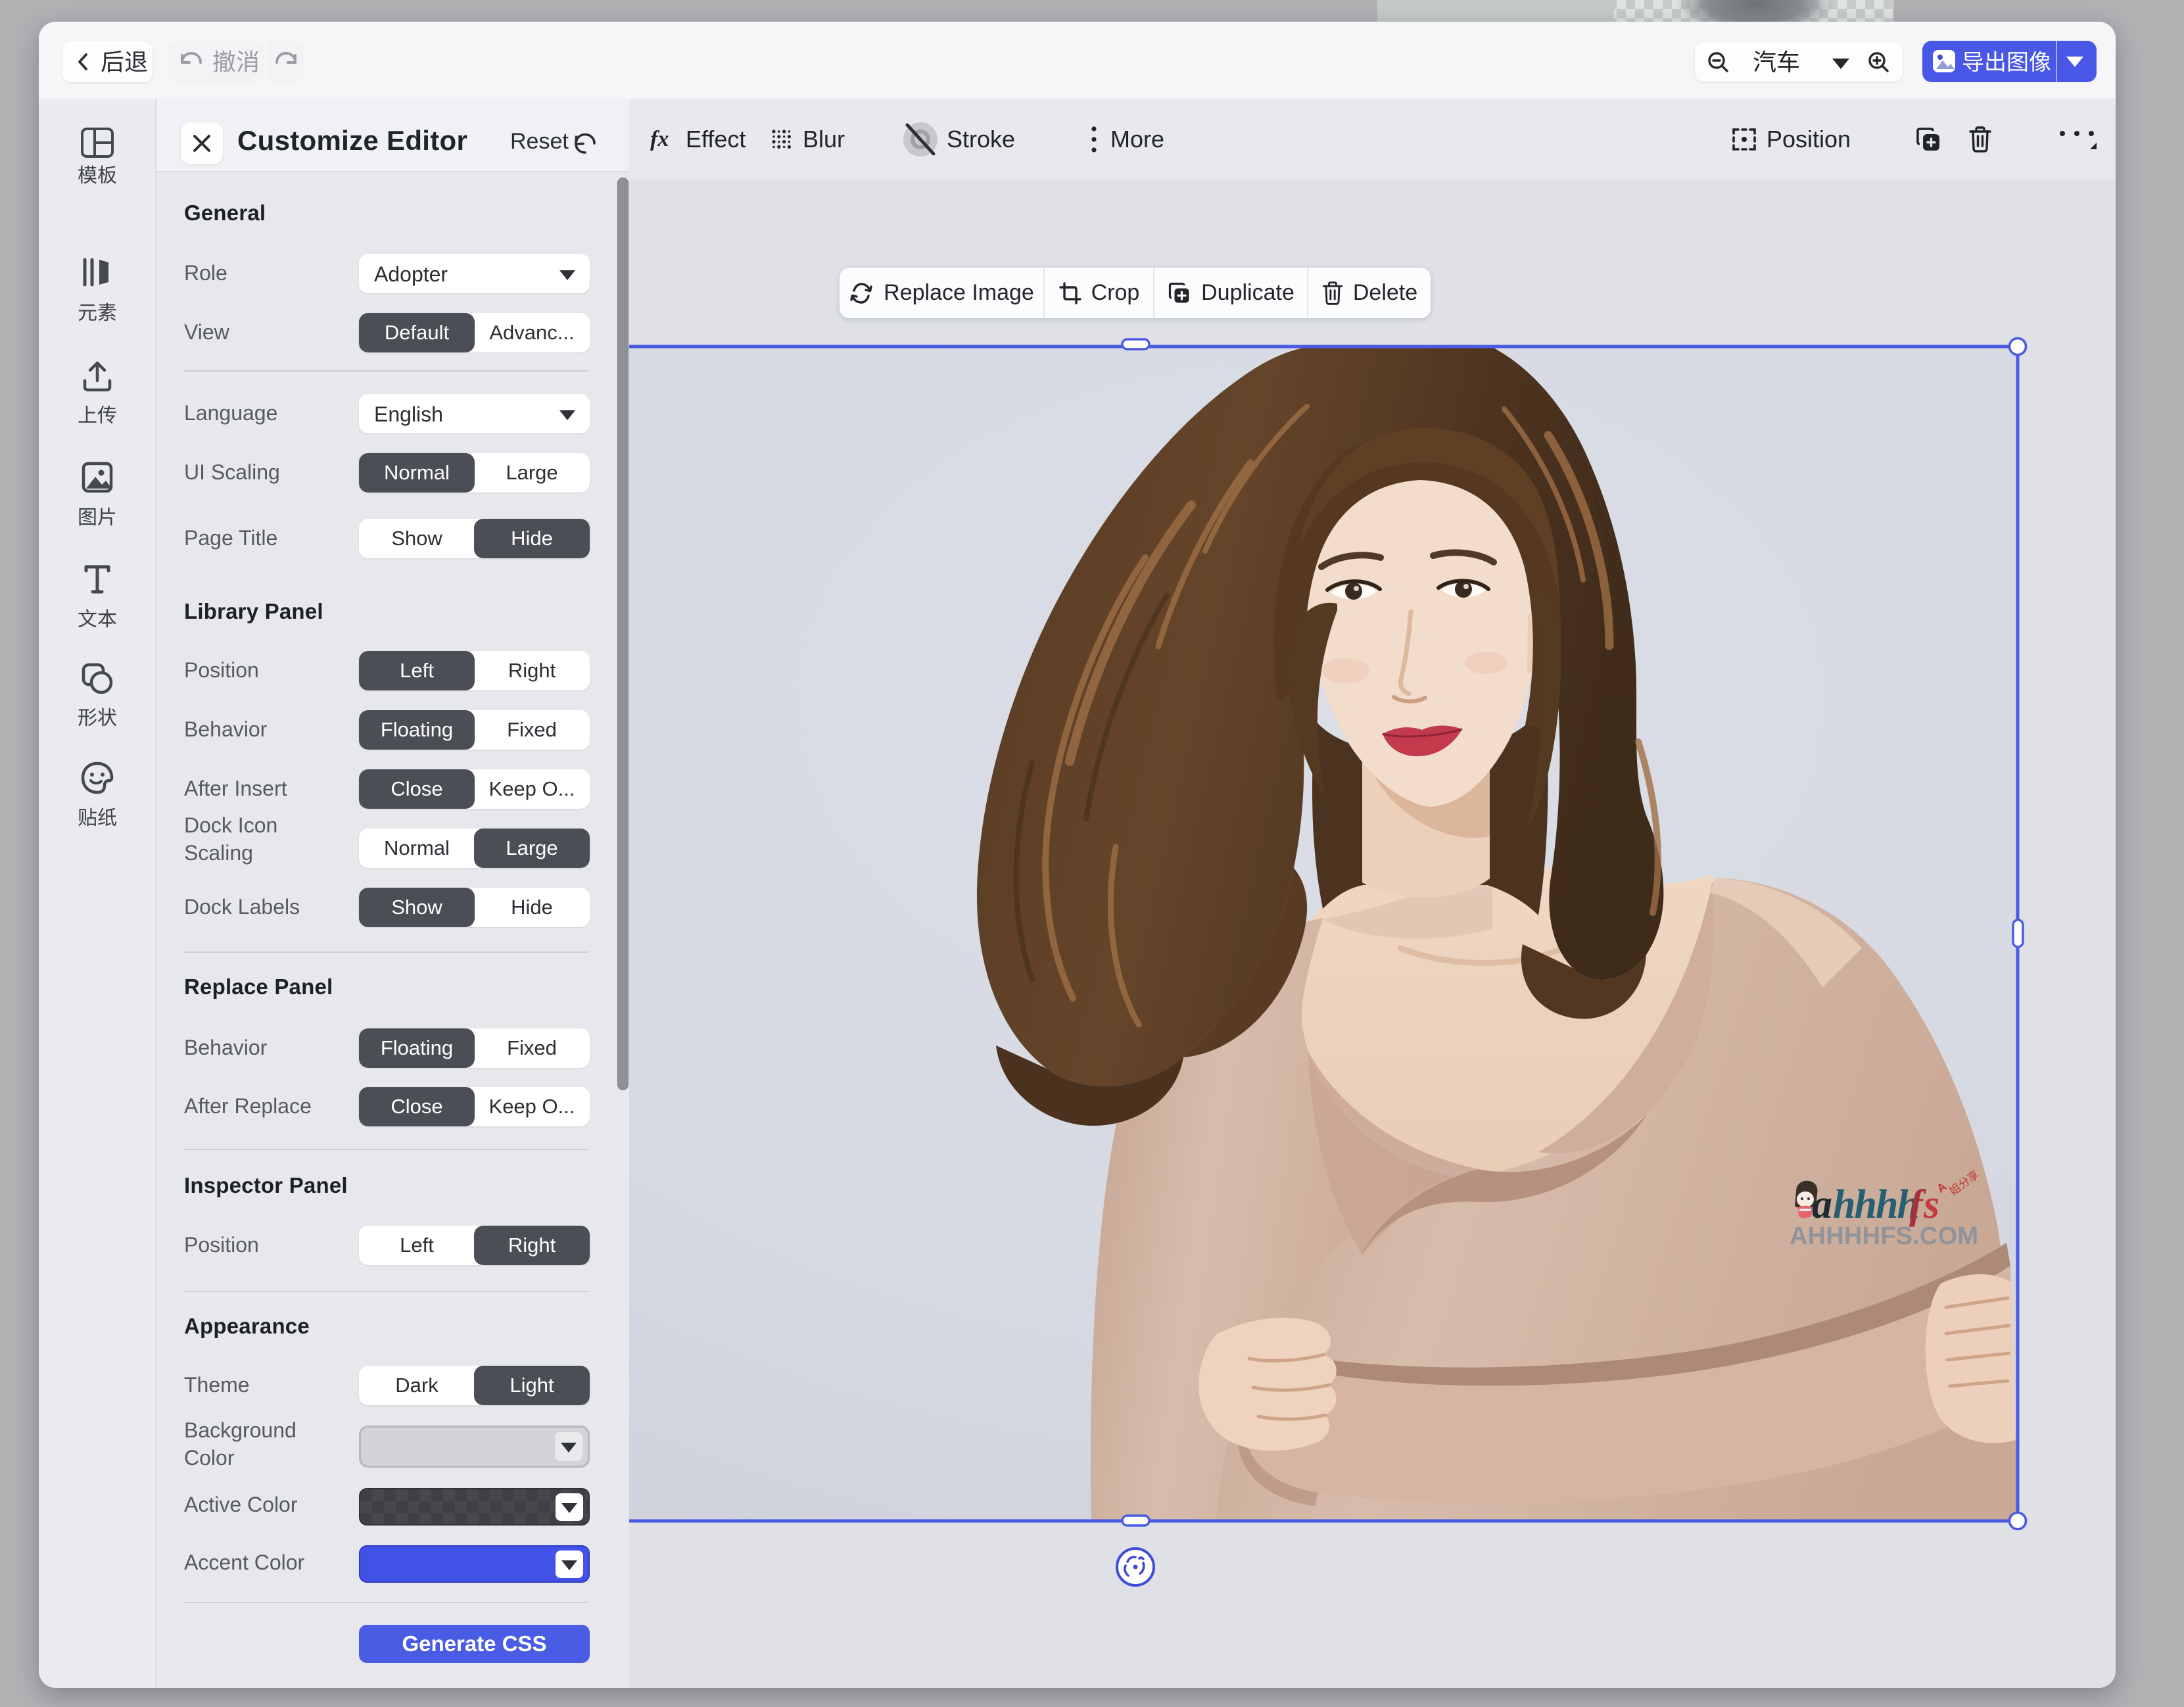 The width and height of the screenshot is (2184, 1707). Describe the element at coordinates (659, 139) in the screenshot. I see `svg-text: fx` at that location.